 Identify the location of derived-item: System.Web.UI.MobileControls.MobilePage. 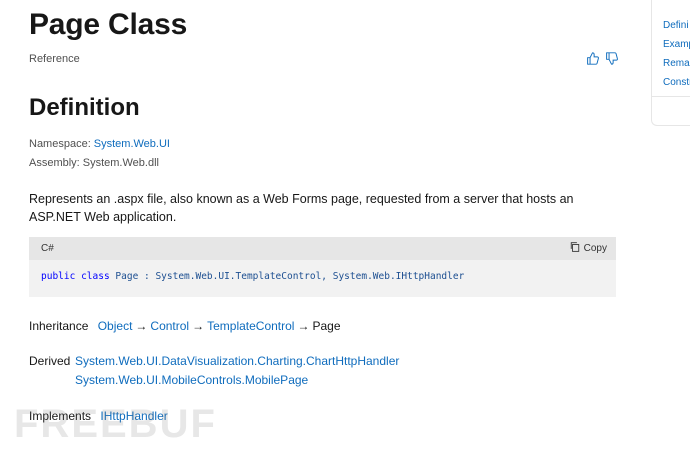
(191, 380).